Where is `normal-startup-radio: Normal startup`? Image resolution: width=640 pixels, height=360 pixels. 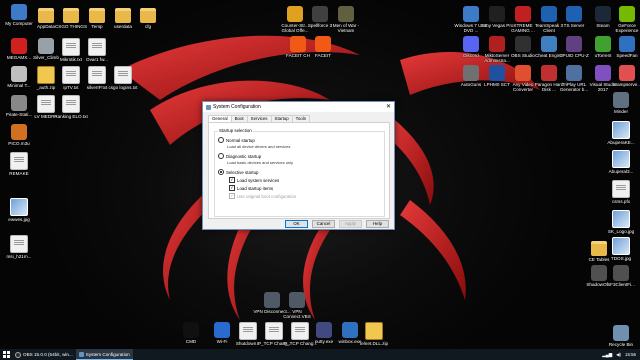
normal-startup-radio: Normal startup is located at coordinates (236, 140).